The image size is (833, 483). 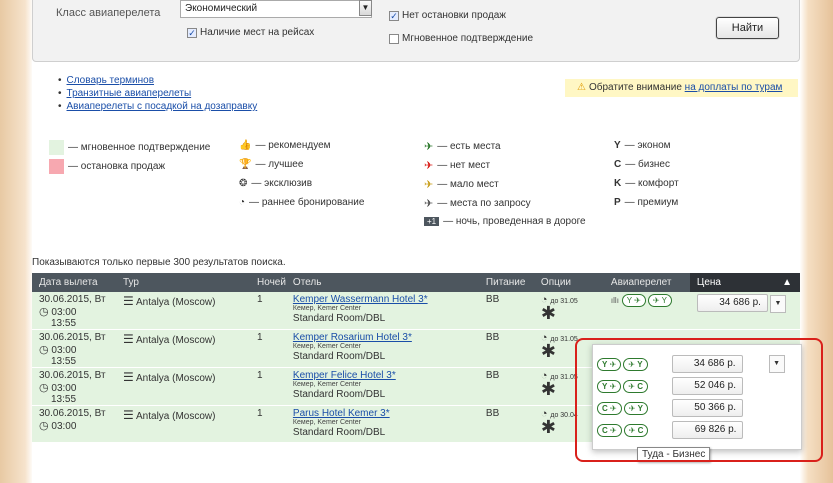 What do you see at coordinates (74, 282) in the screenshot?
I see `col-date: Дата вылета` at bounding box center [74, 282].